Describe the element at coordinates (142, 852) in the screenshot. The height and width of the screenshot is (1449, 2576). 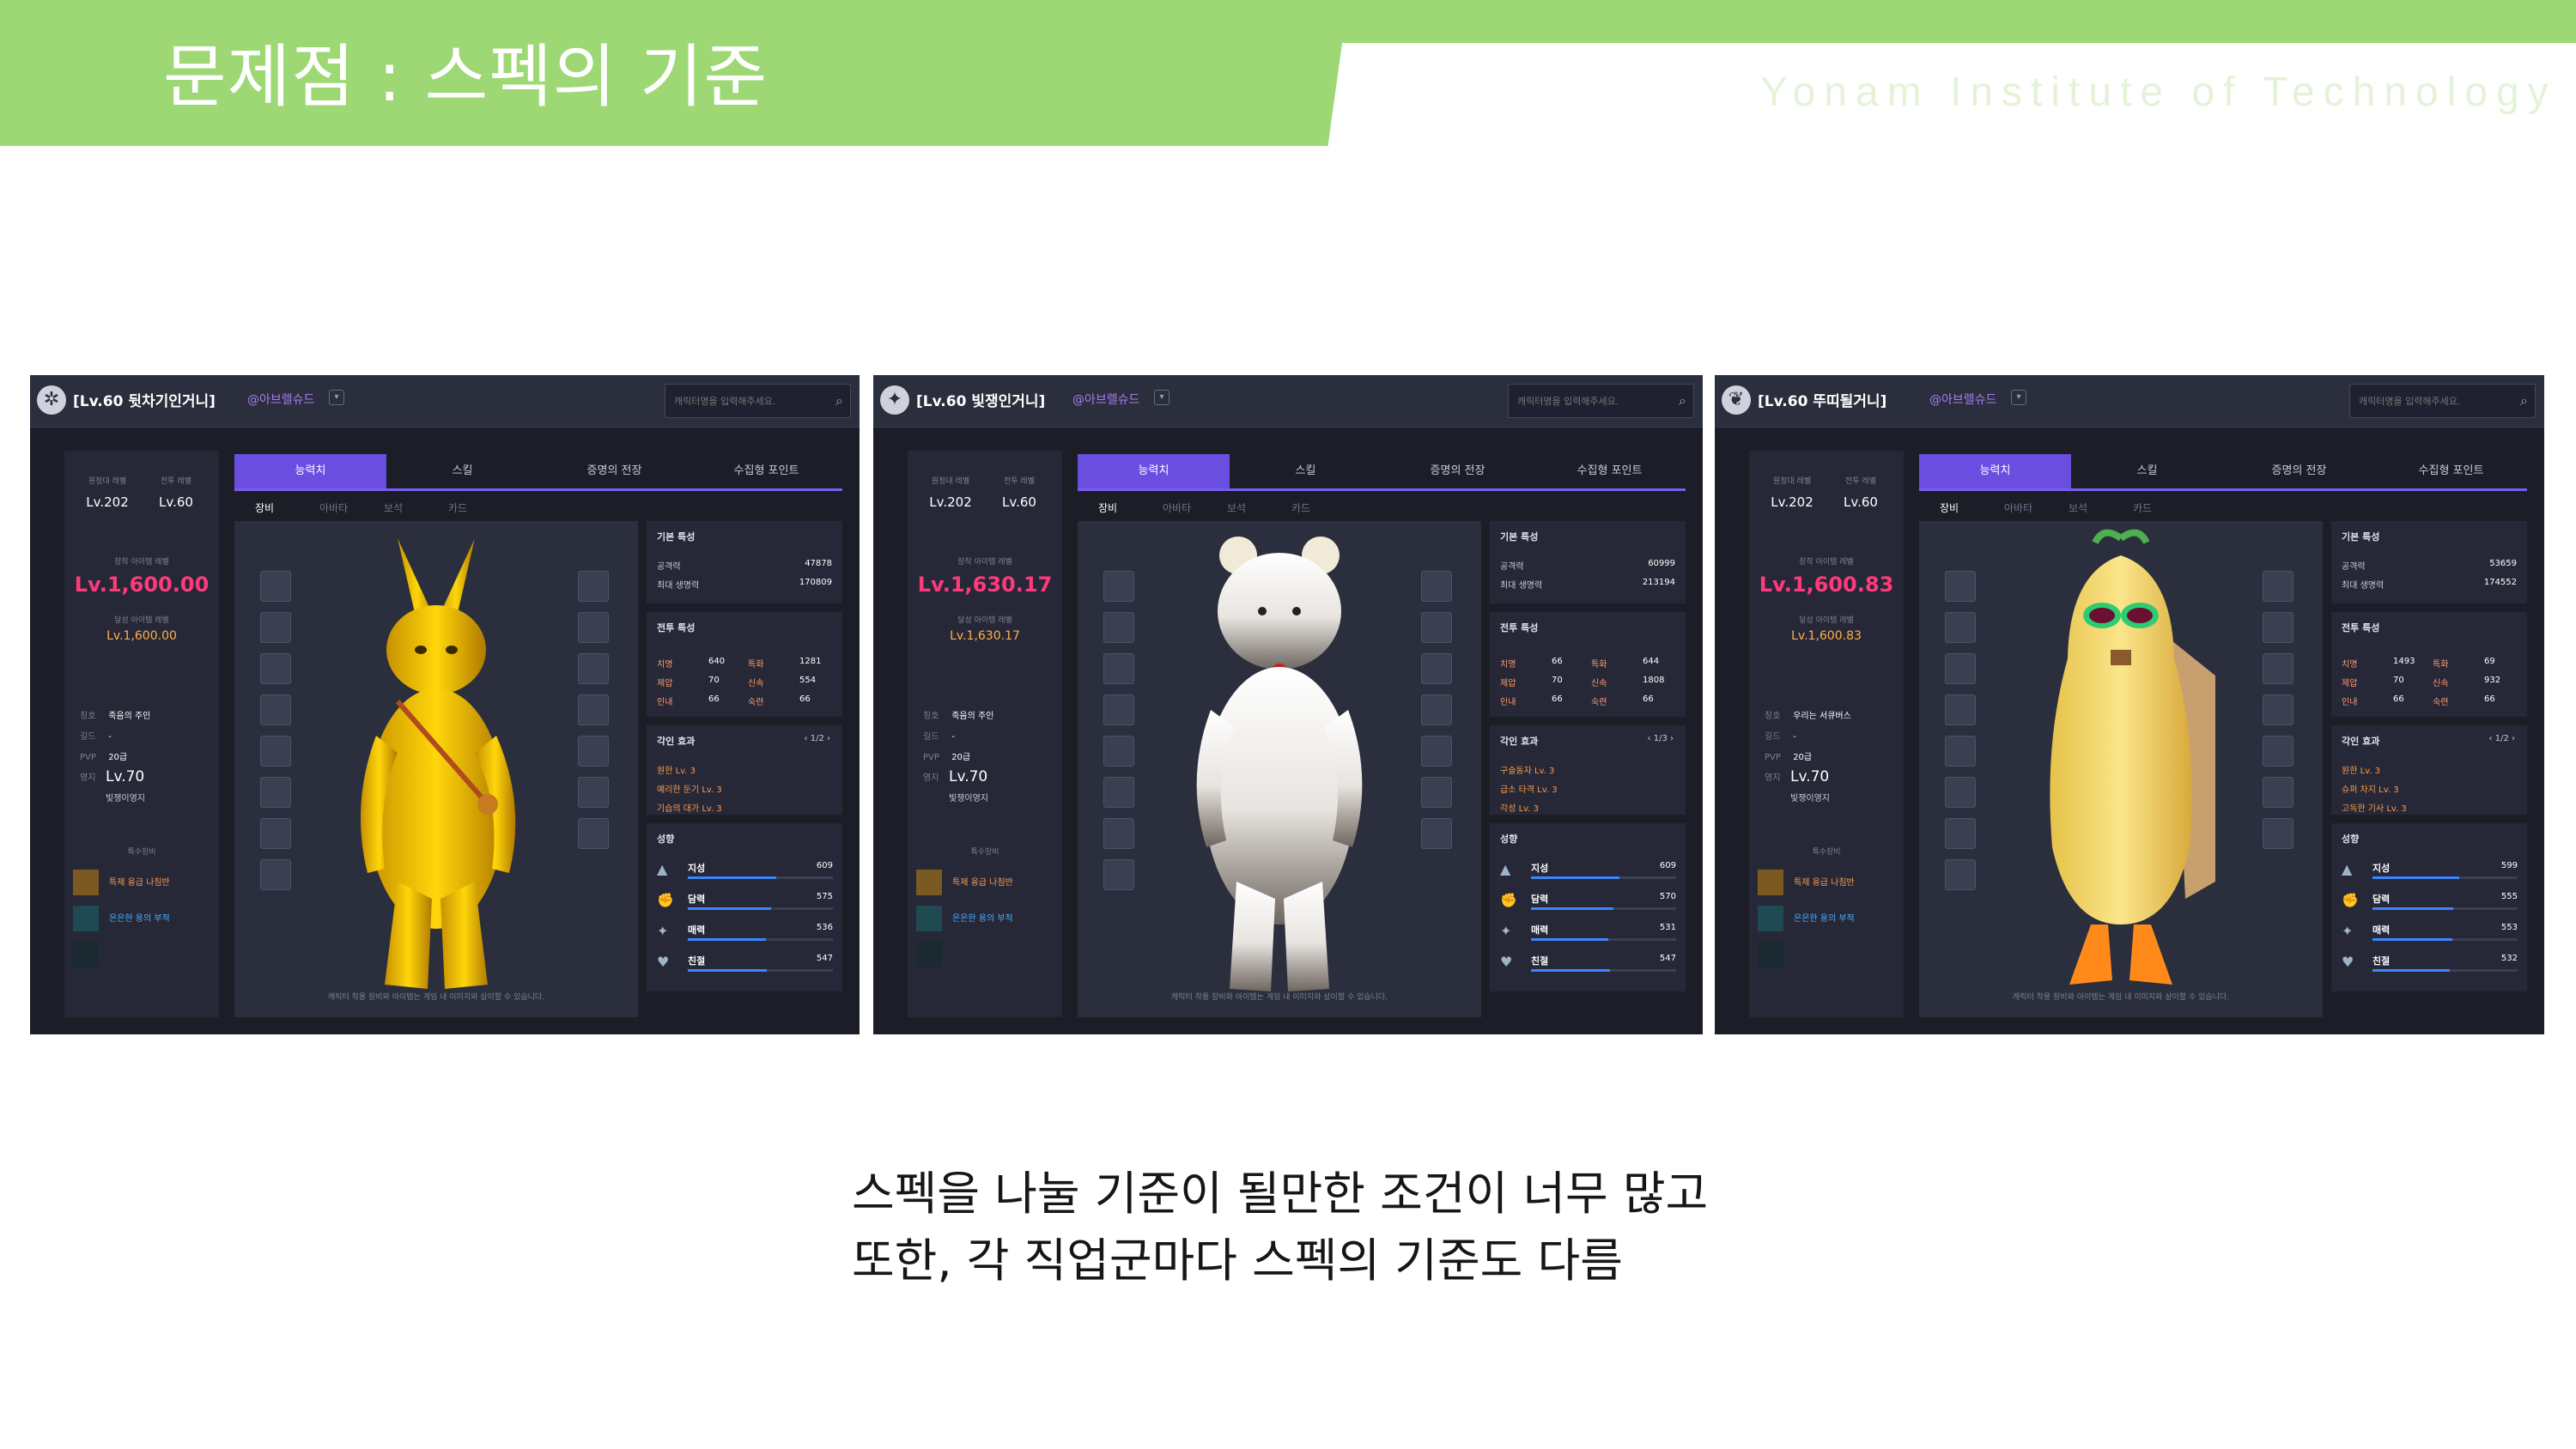
I see `special-equipment-label: 특수장비` at that location.